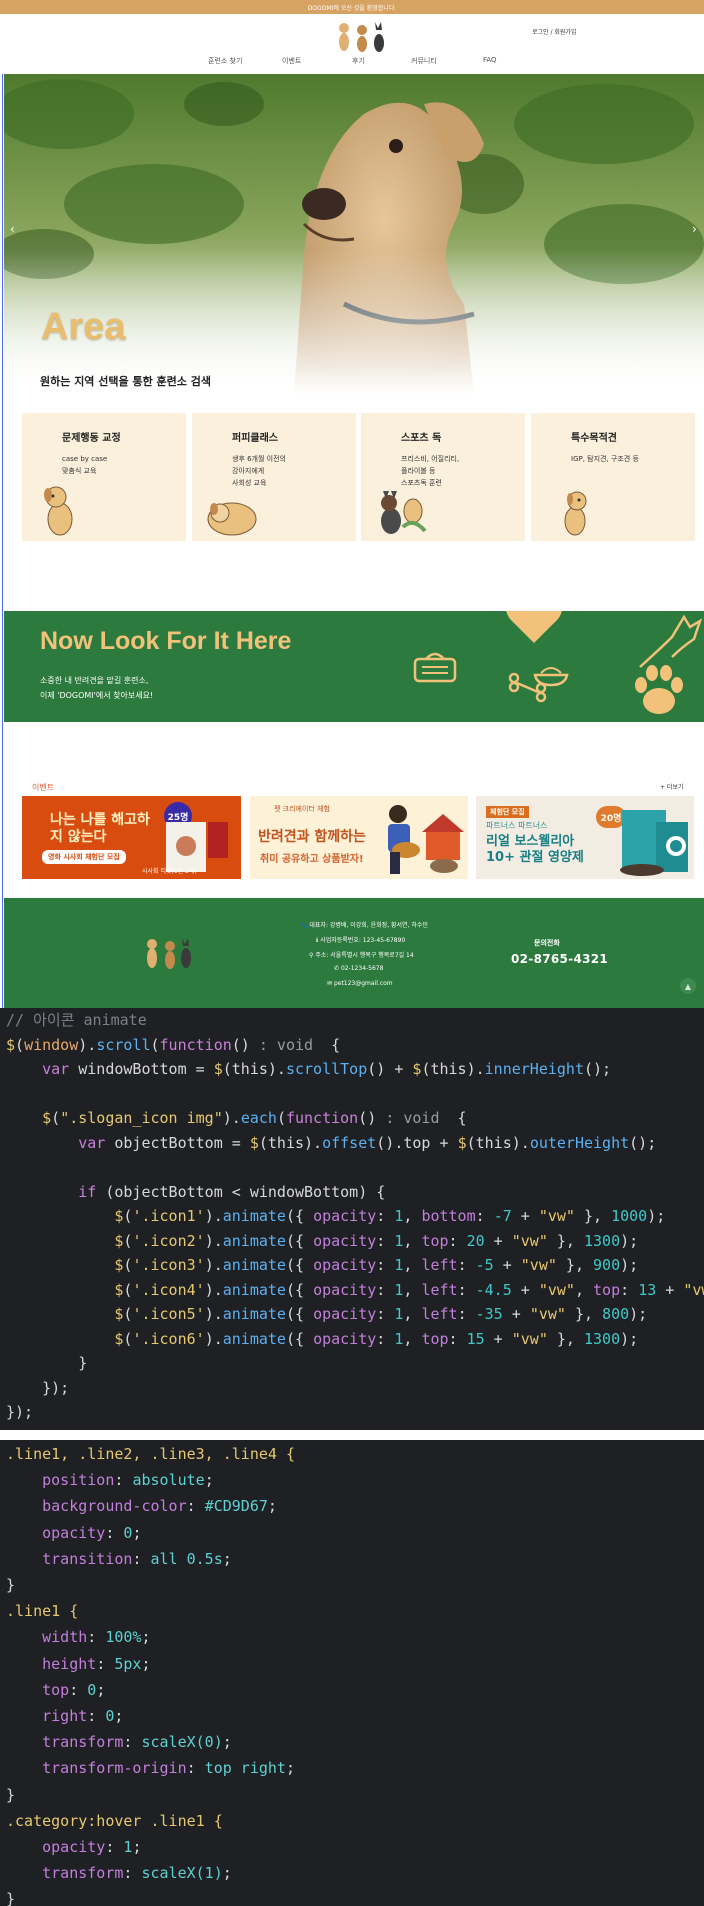  I want to click on hero-prev-arrow: ‹, so click(12, 229).